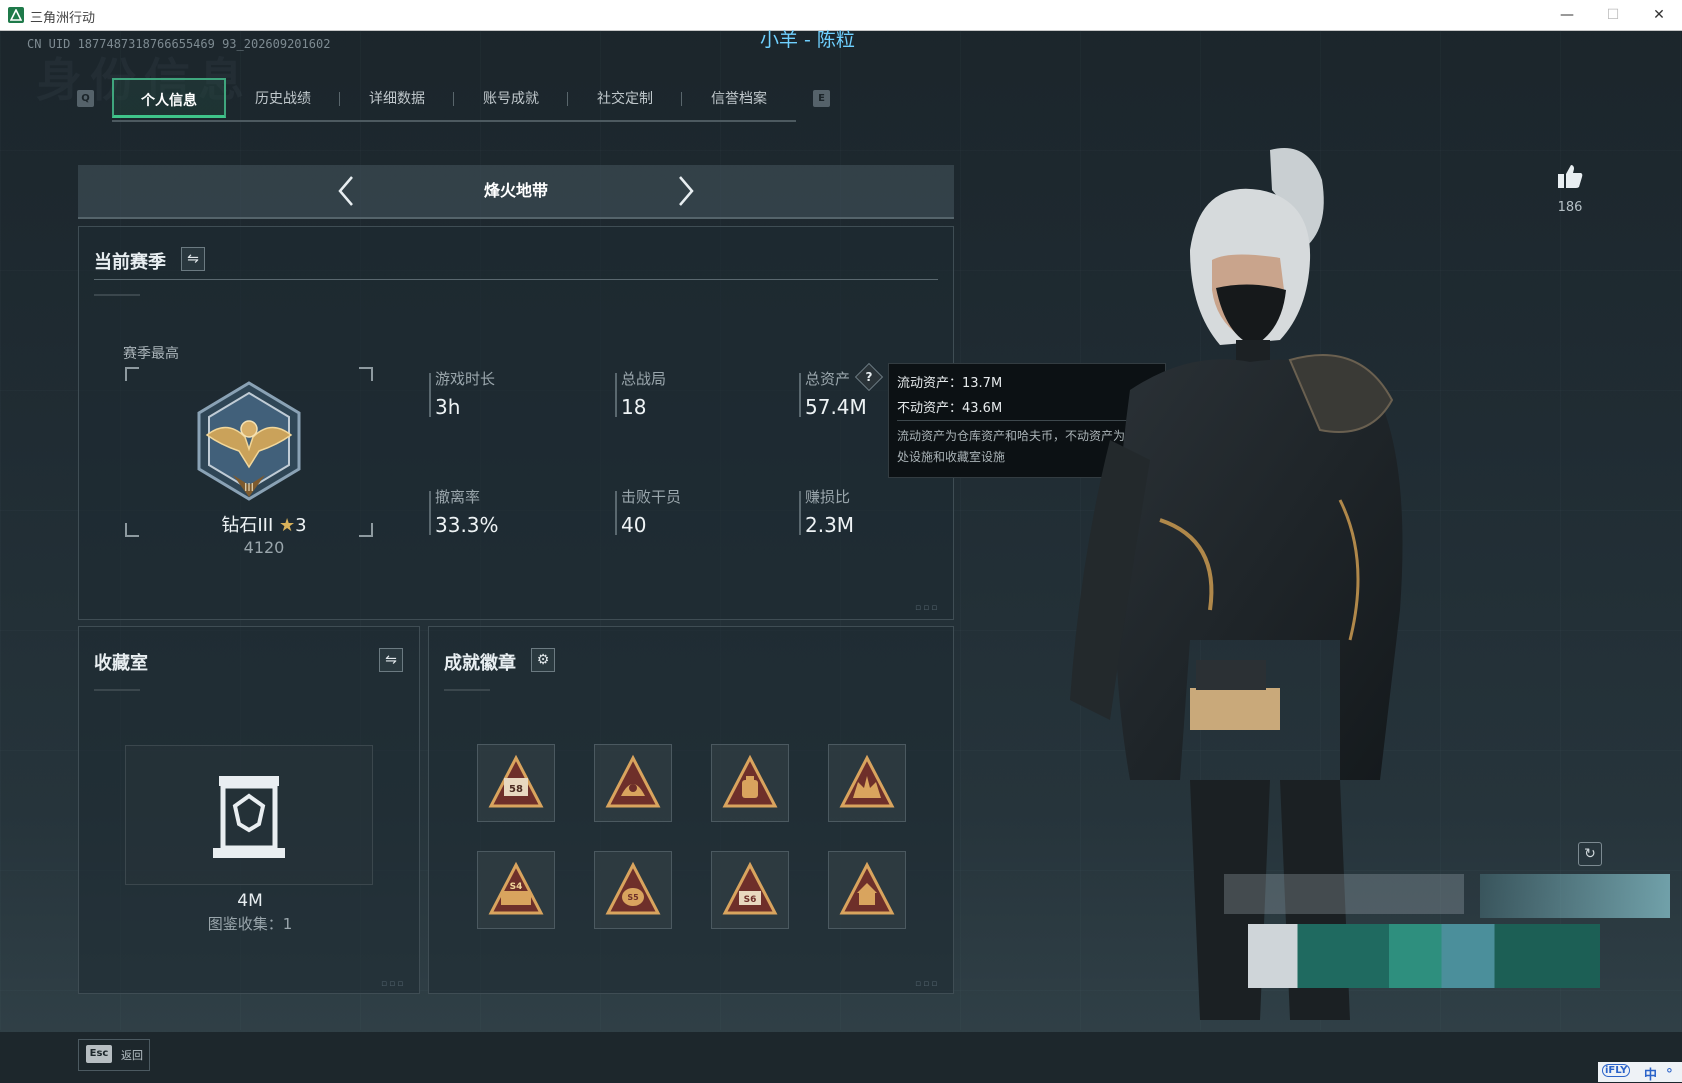  What do you see at coordinates (250, 924) in the screenshot?
I see `collection-count: 图鉴收集：1` at bounding box center [250, 924].